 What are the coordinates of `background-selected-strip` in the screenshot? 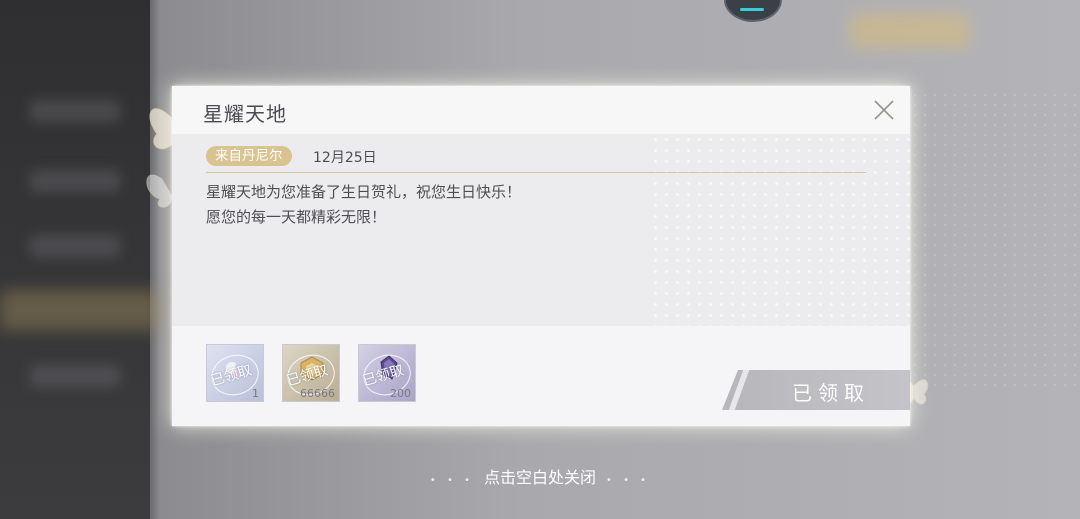 It's located at (80, 310).